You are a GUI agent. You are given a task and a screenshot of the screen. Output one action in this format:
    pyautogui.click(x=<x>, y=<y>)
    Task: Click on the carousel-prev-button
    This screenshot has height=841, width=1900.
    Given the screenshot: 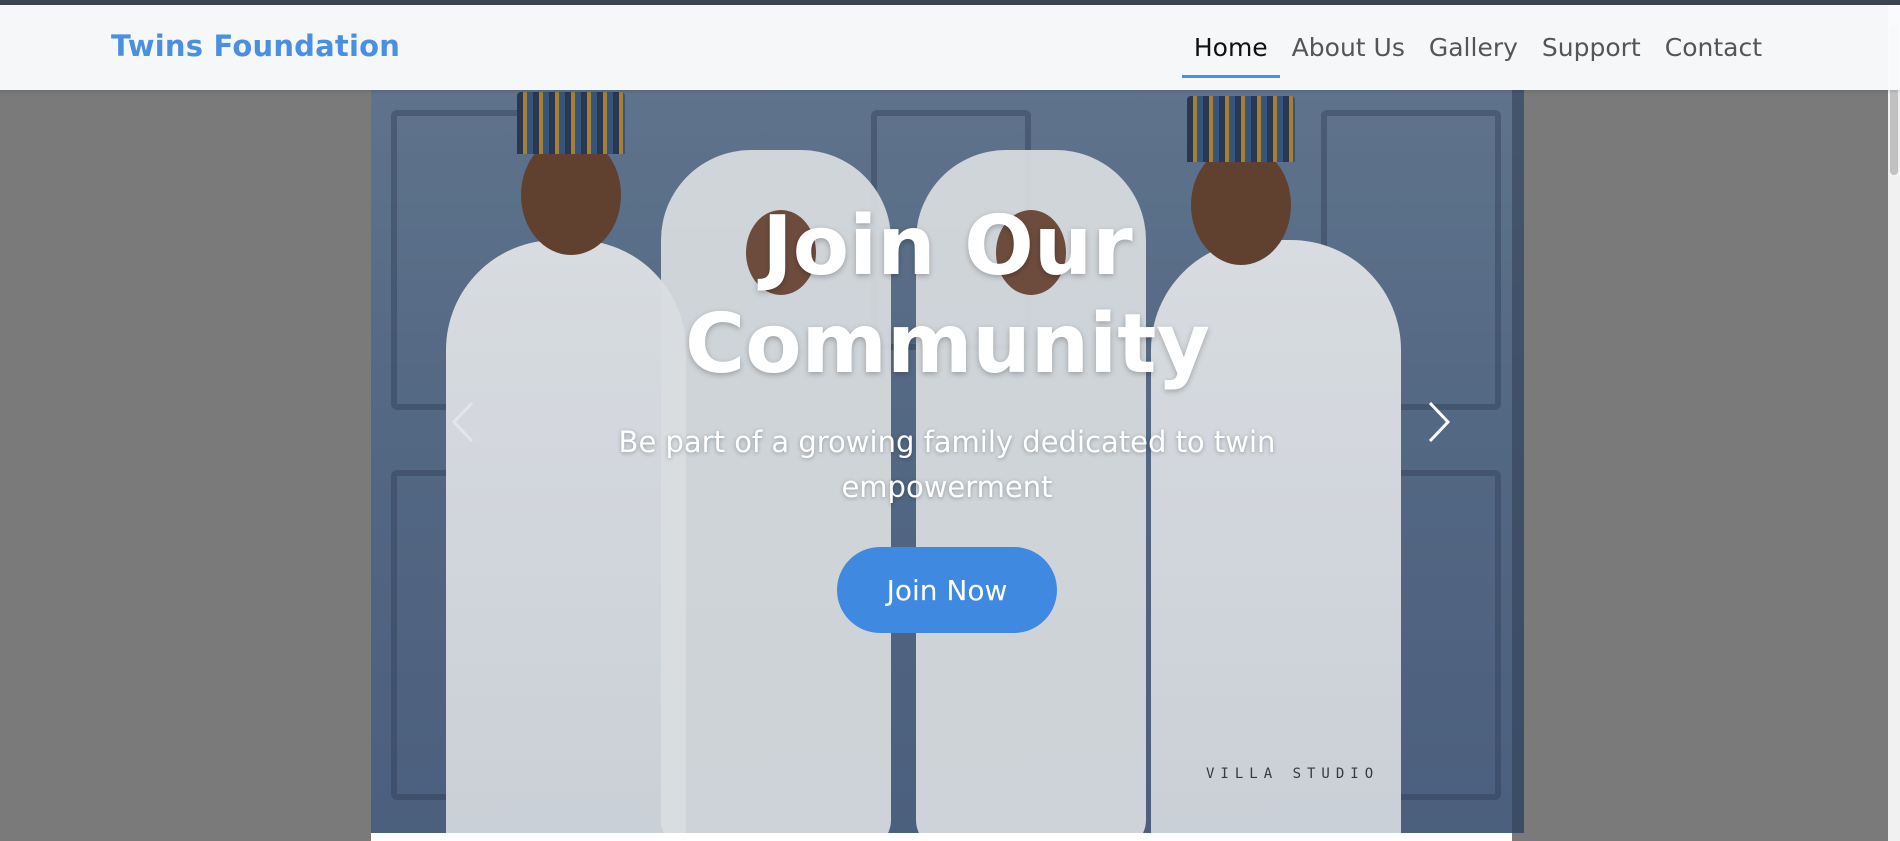 What is the action you would take?
    pyautogui.click(x=463, y=422)
    